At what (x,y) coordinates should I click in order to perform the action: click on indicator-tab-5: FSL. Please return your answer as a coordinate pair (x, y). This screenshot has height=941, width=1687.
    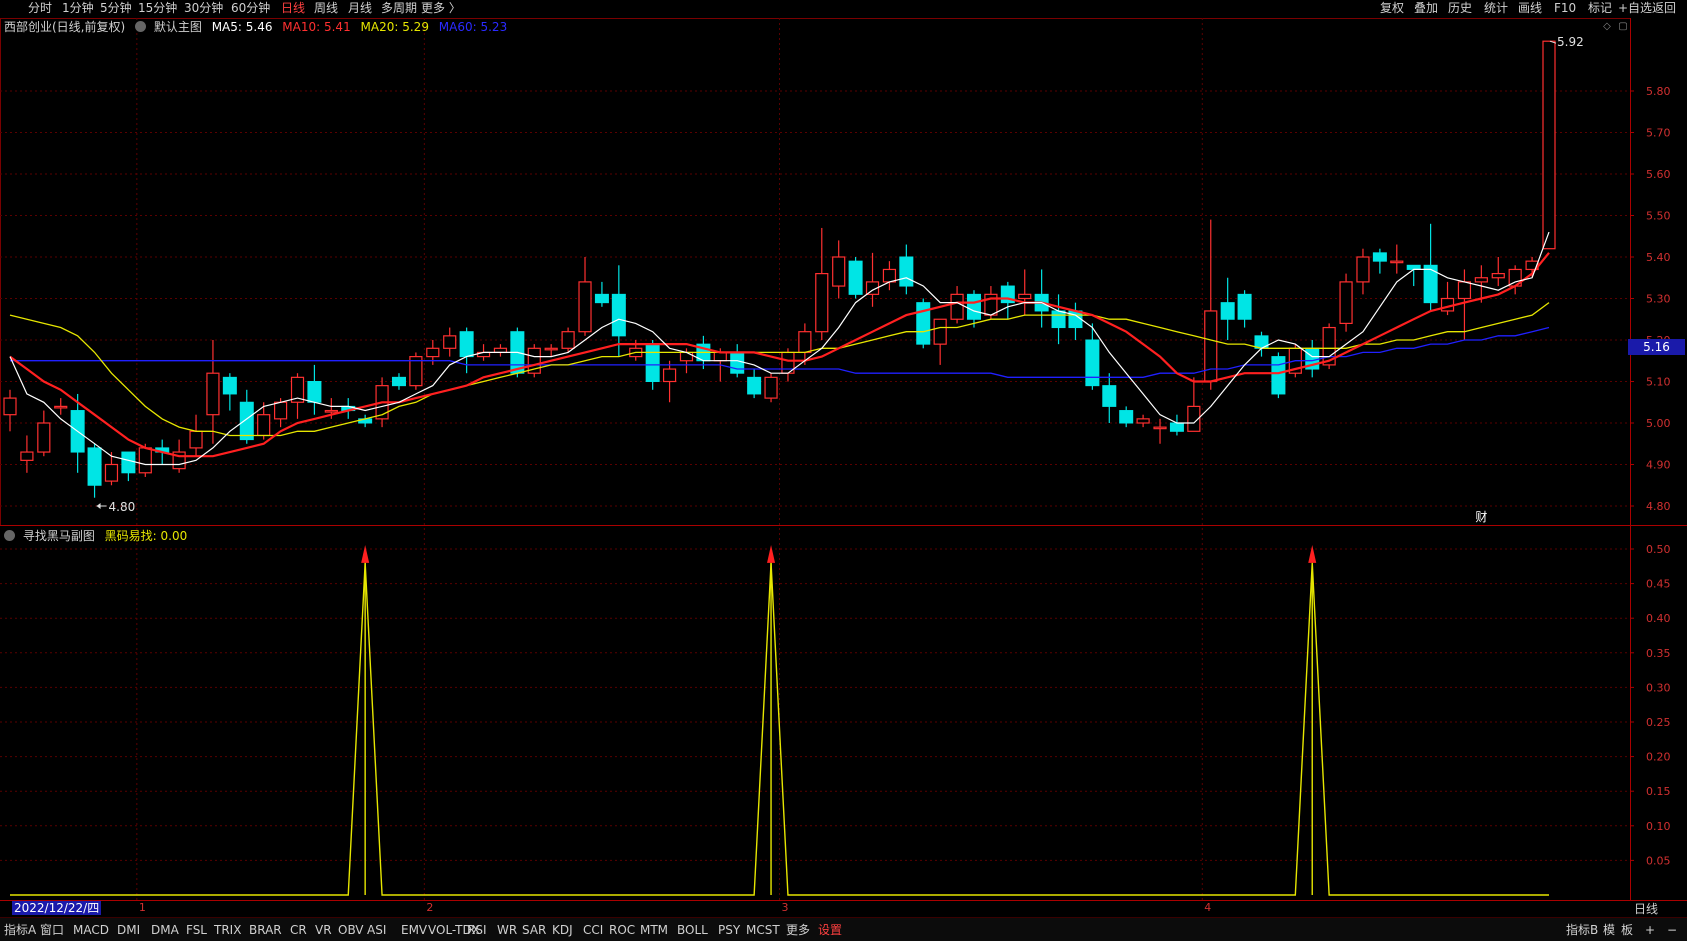
    Looking at the image, I should click on (196, 930).